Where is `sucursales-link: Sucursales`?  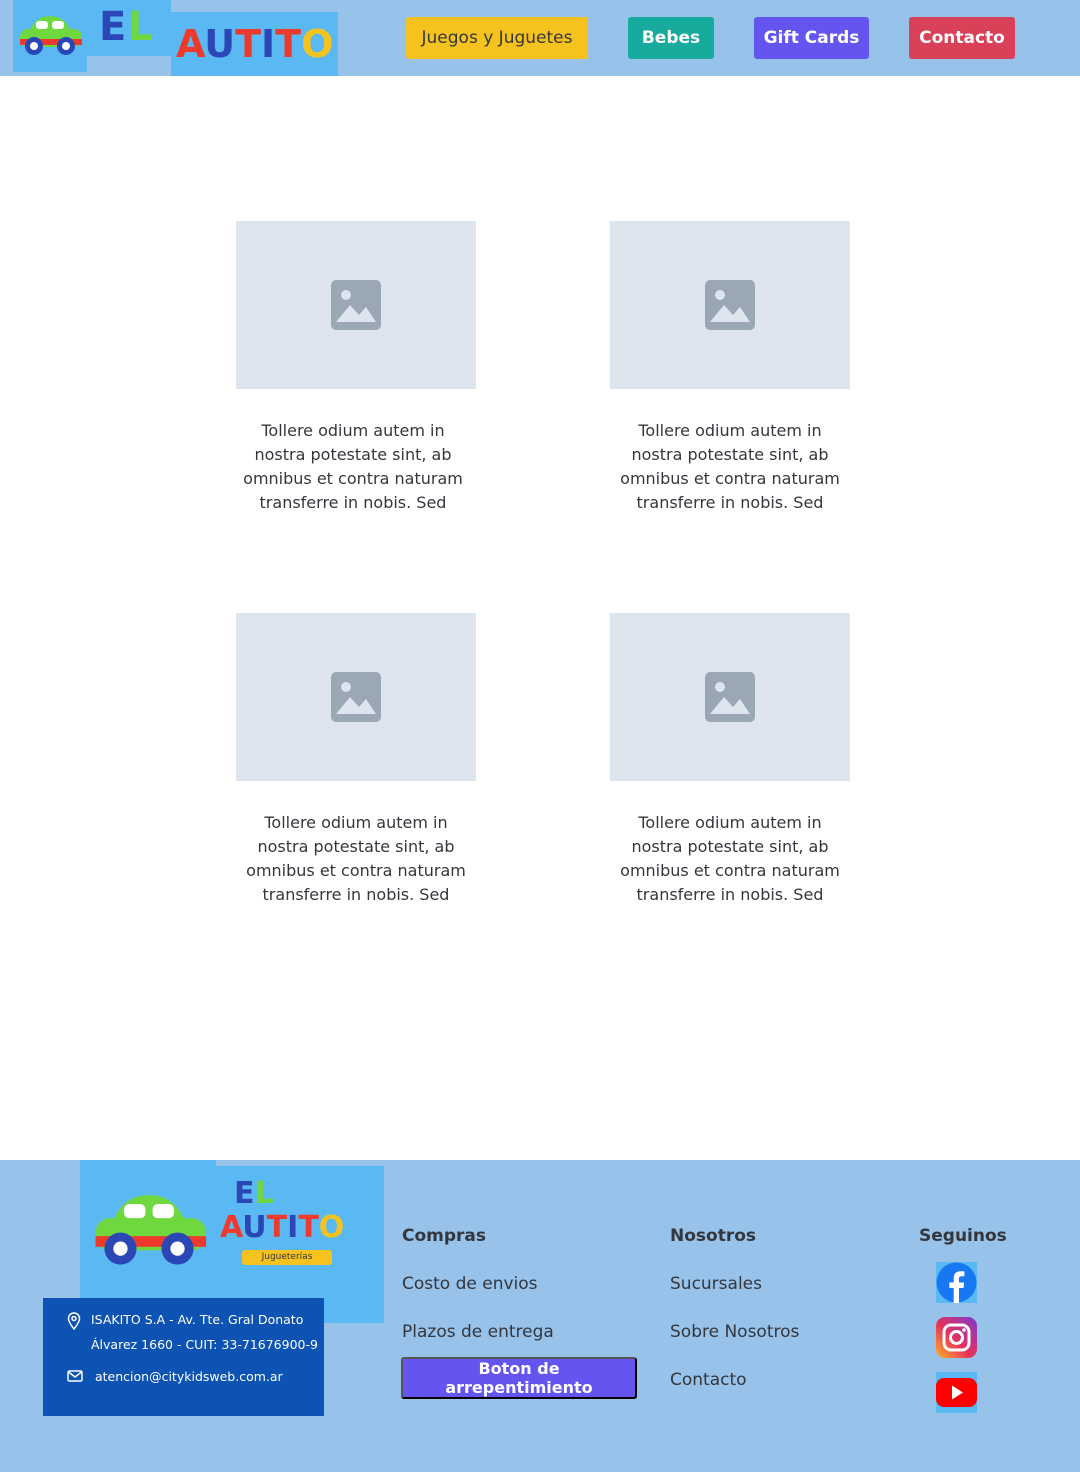 sucursales-link: Sucursales is located at coordinates (716, 1284).